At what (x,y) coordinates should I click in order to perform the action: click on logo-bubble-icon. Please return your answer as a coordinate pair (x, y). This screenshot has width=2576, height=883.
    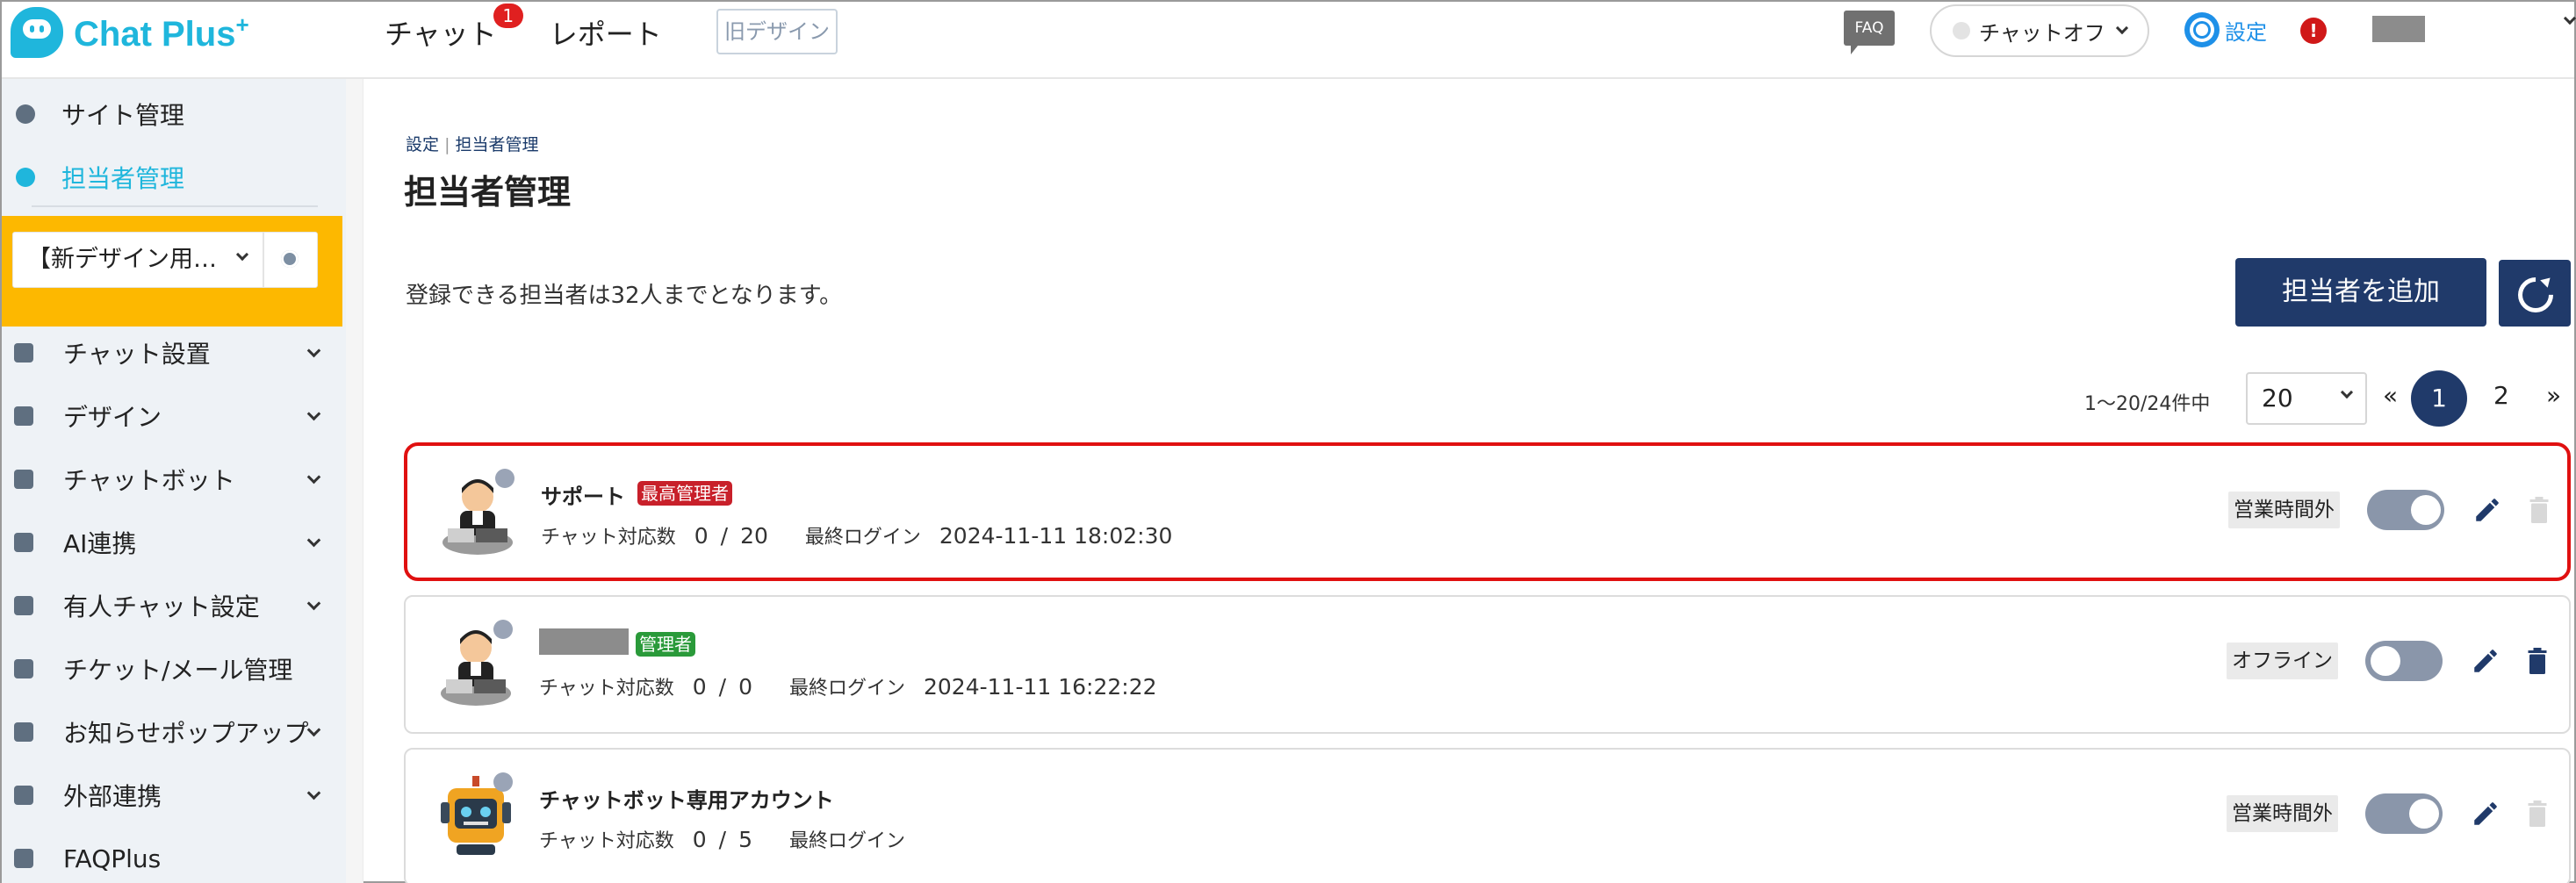
    Looking at the image, I should click on (37, 32).